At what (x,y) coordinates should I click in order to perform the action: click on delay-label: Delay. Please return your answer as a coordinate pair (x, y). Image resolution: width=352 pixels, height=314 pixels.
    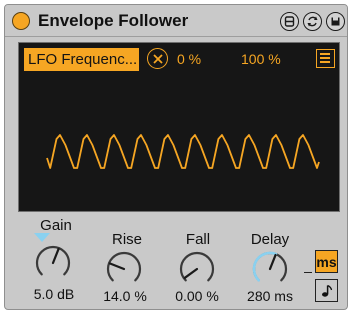
    Looking at the image, I should click on (270, 239).